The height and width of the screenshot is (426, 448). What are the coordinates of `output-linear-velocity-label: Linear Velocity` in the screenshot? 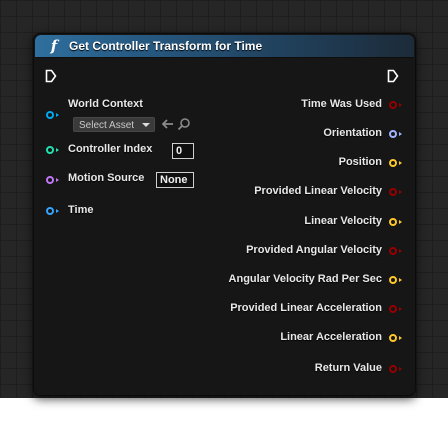 It's located at (343, 221).